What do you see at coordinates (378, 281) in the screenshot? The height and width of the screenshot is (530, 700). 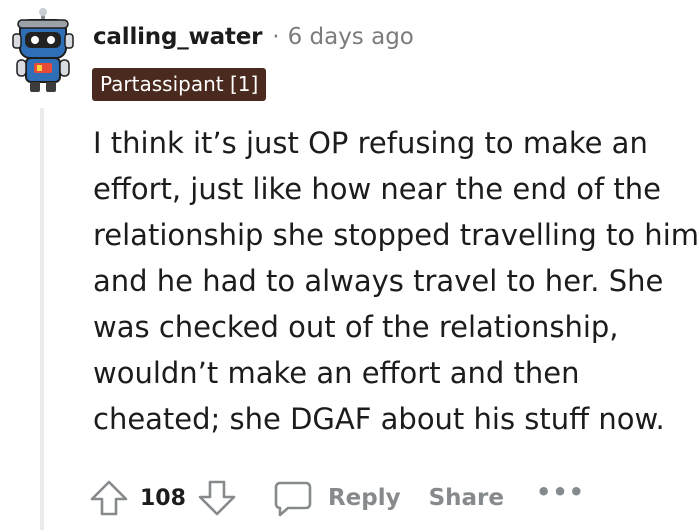 I see `comment-body-line: and he had to always travel to her. She` at bounding box center [378, 281].